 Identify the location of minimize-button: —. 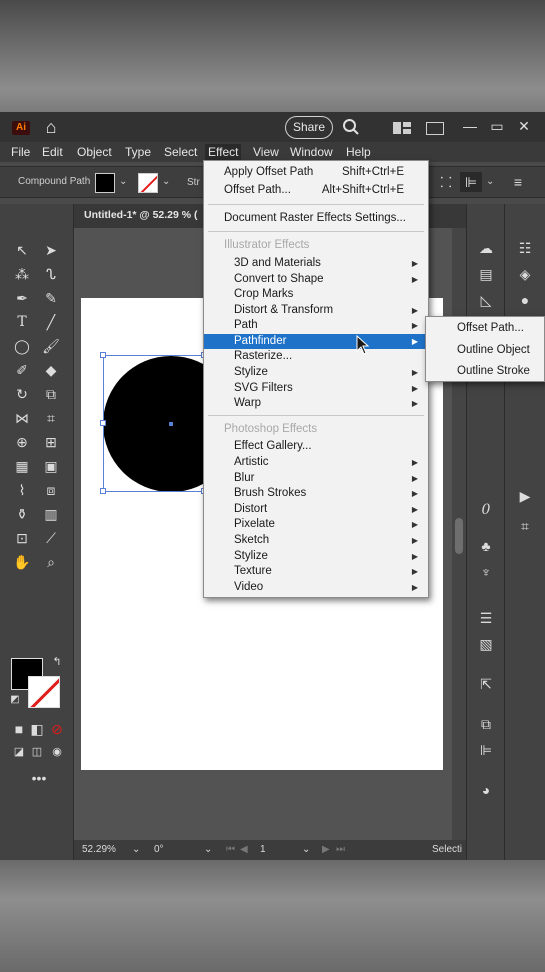
(470, 126).